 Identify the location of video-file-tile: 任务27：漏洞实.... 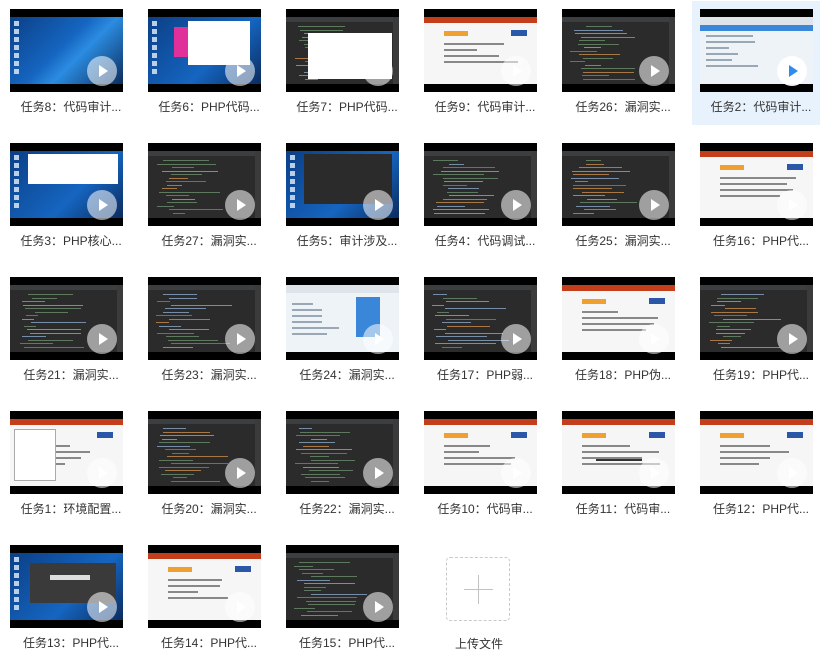
(209, 197).